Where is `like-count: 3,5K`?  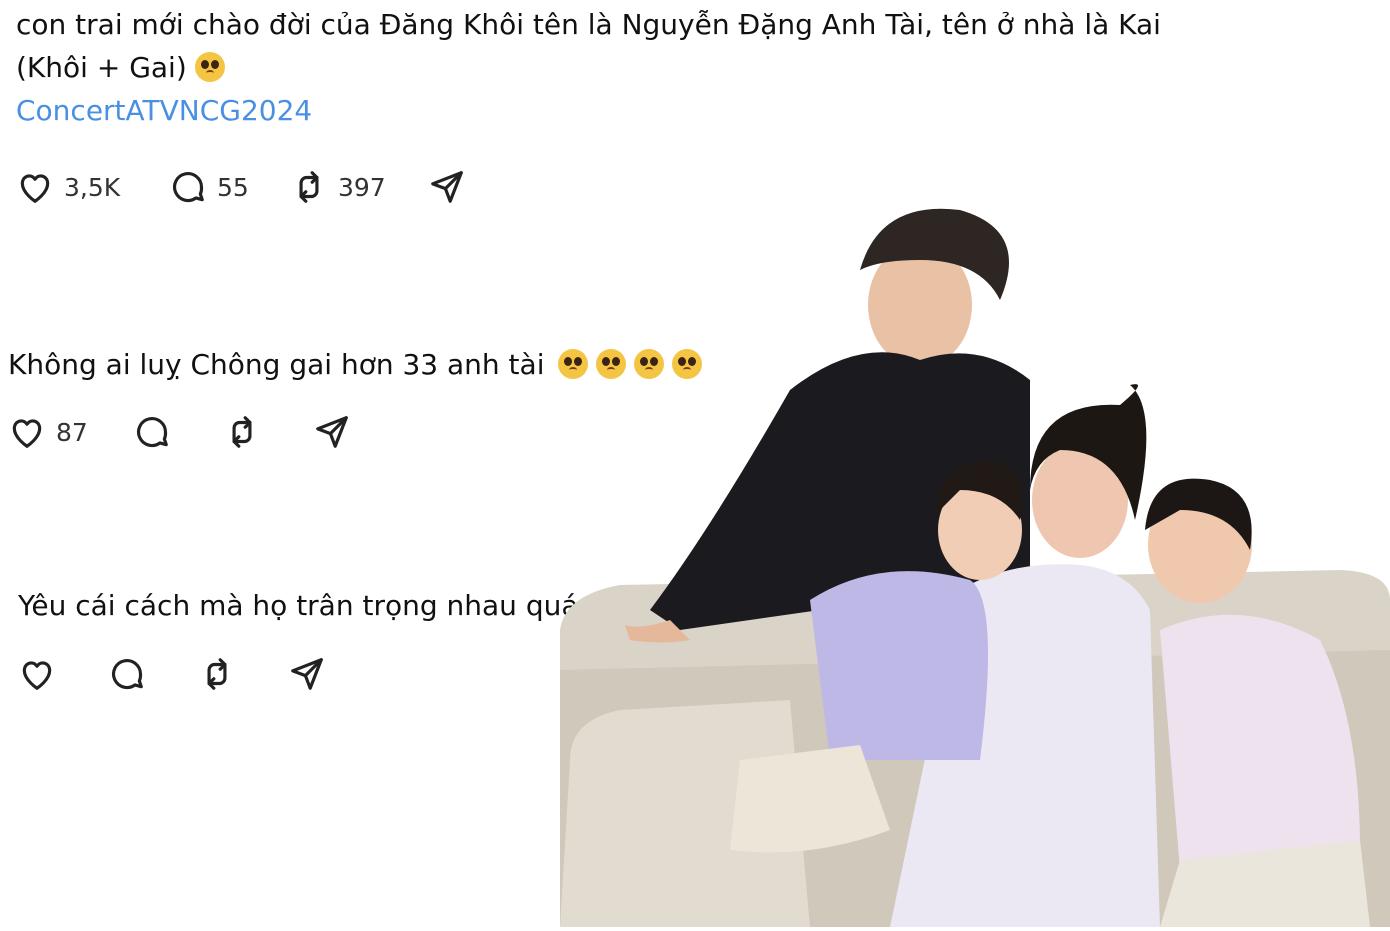 like-count: 3,5K is located at coordinates (92, 187).